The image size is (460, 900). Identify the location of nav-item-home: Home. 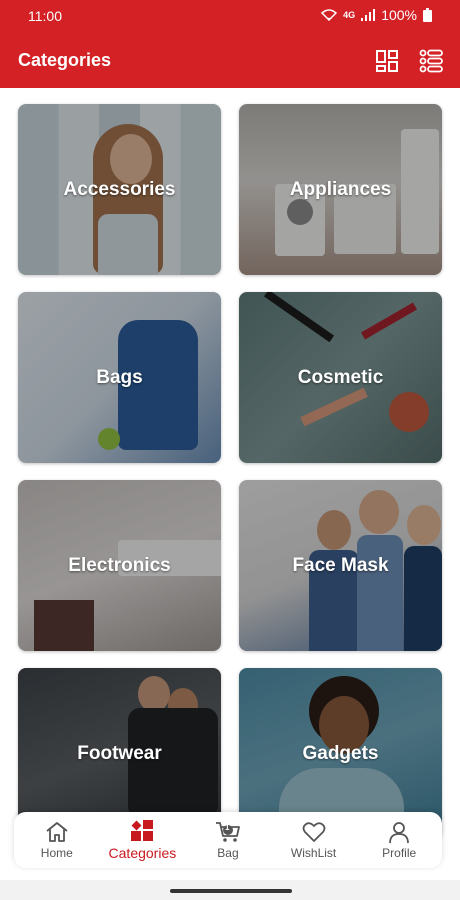
(57, 840).